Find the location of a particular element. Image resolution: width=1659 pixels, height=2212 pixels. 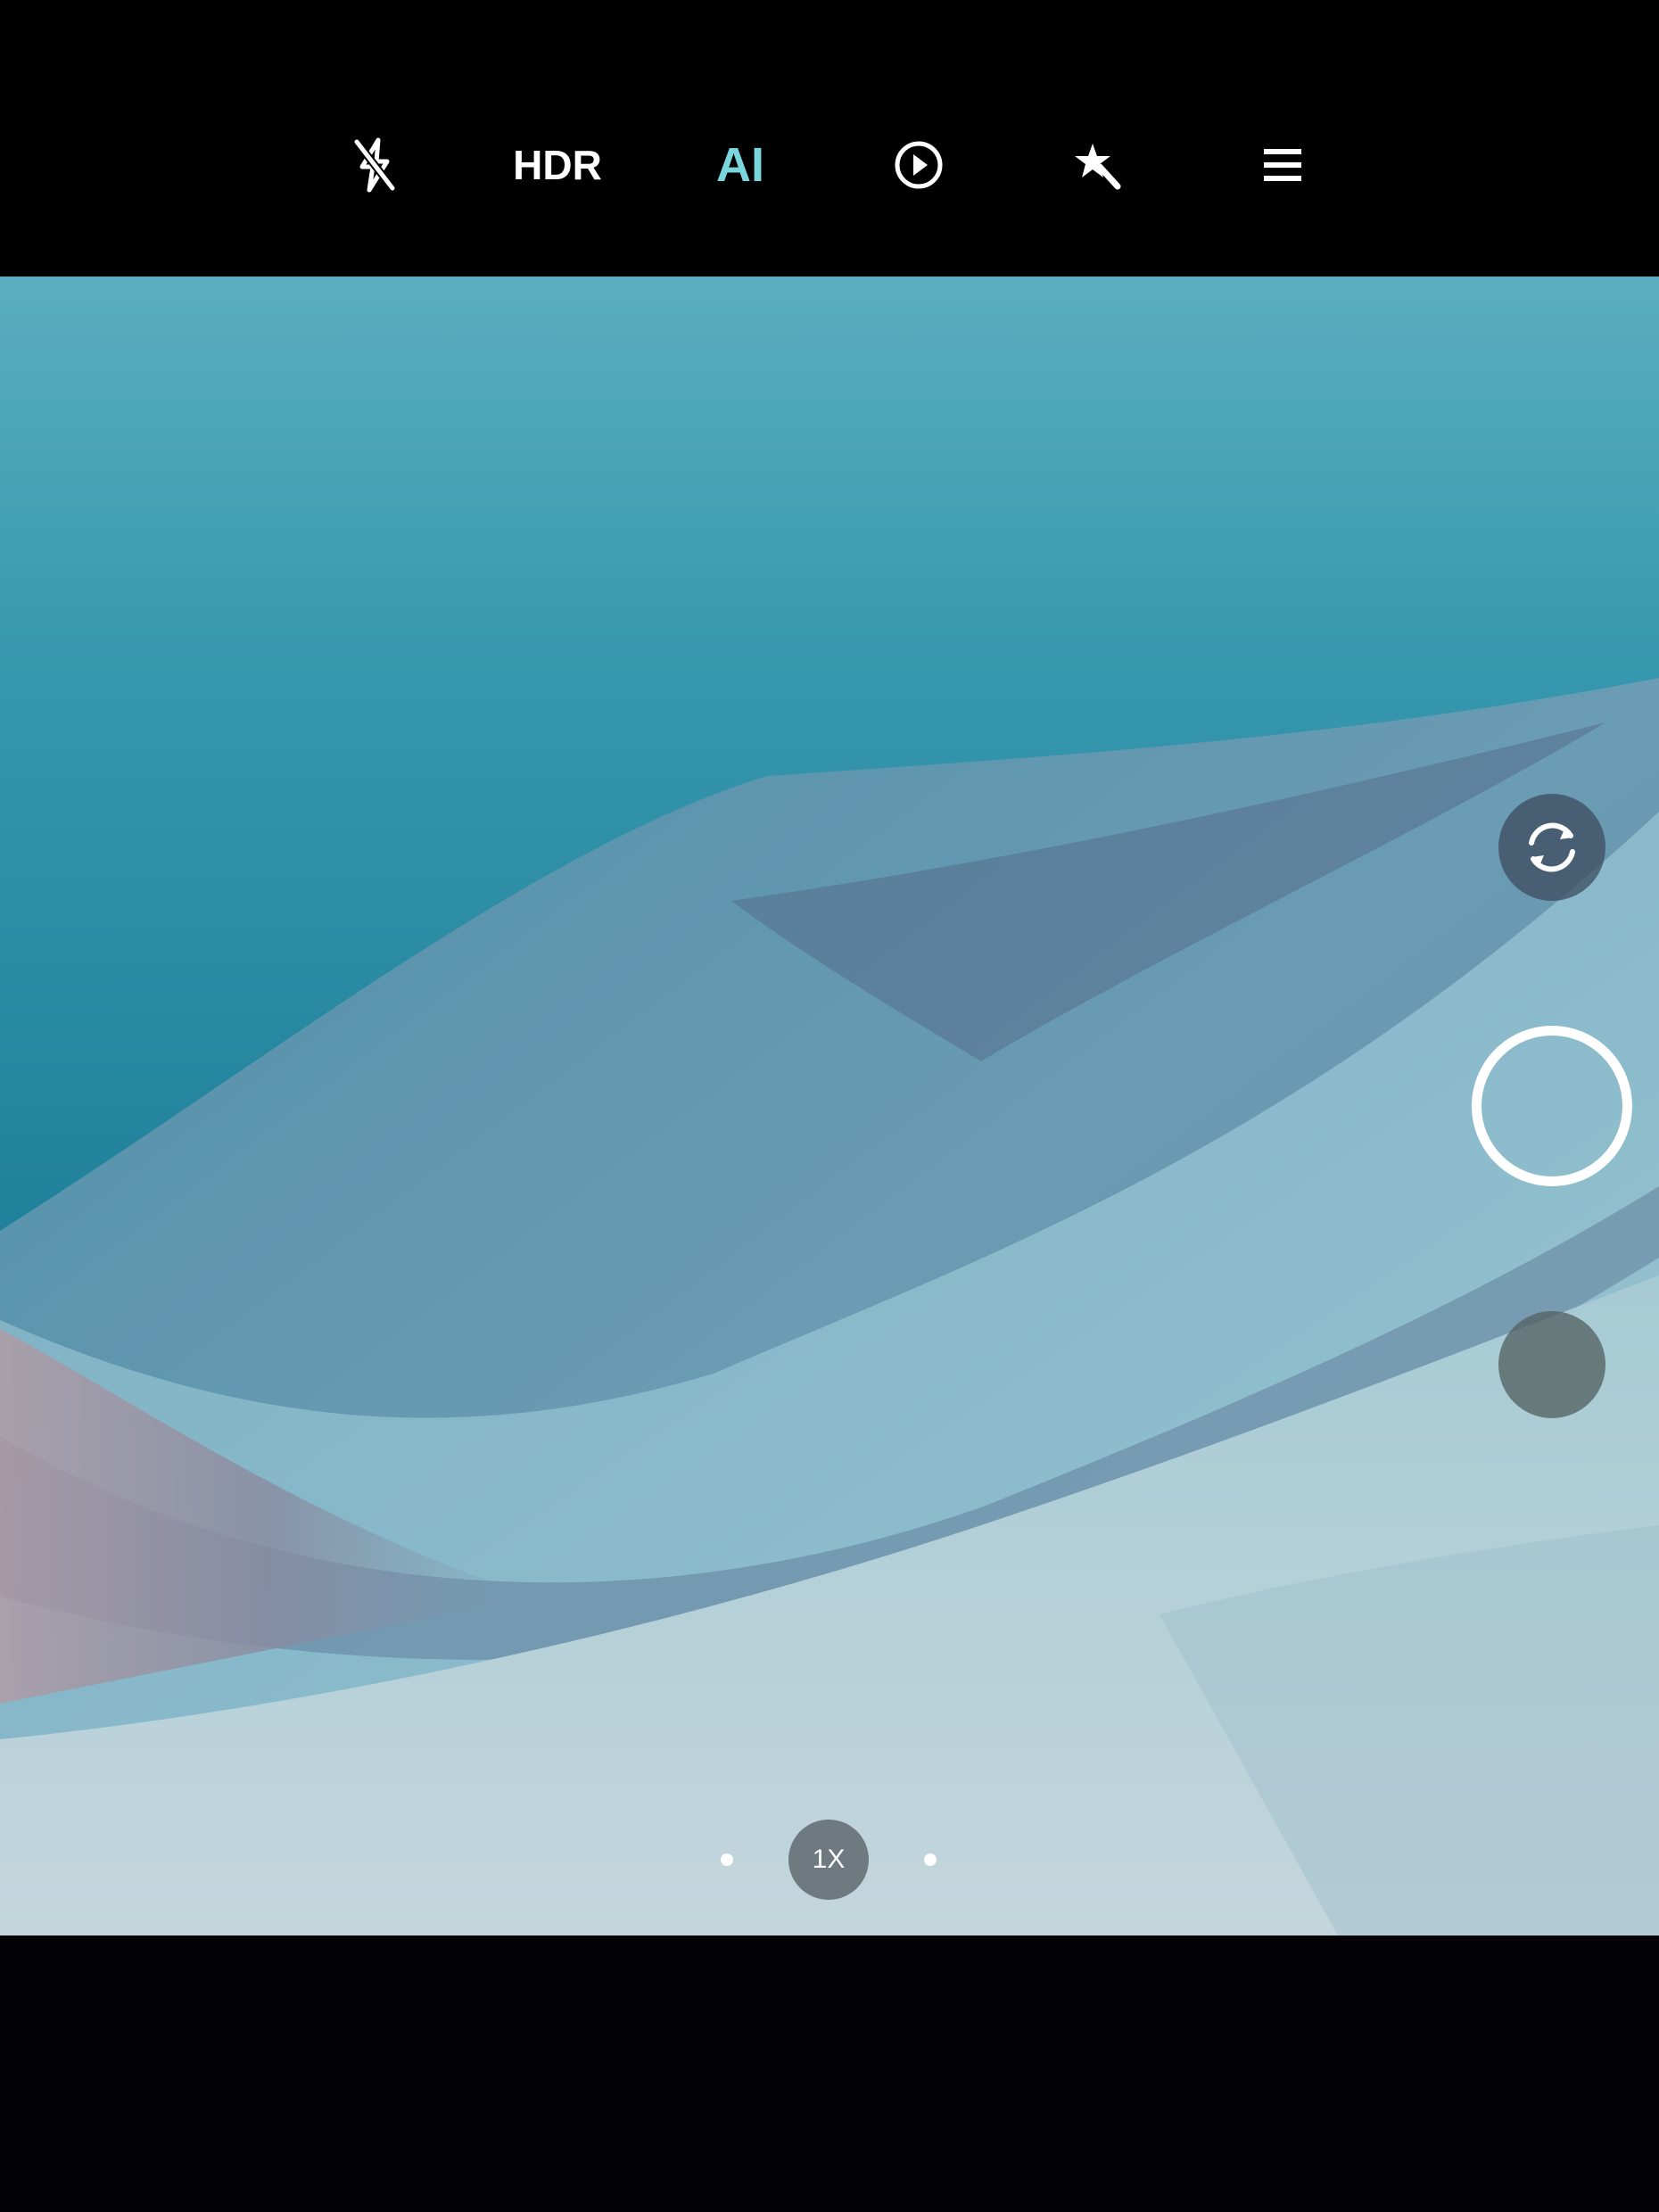

live-photo-icon is located at coordinates (919, 165).